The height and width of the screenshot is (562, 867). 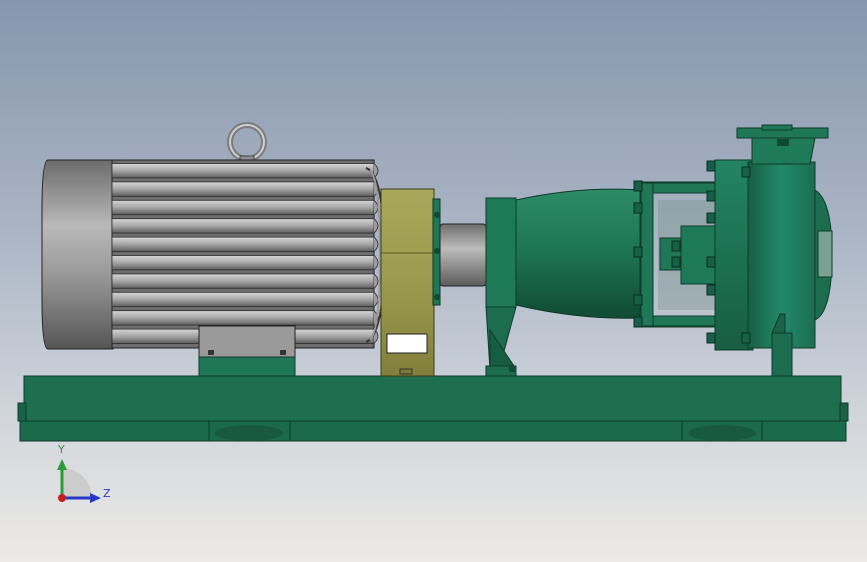 What do you see at coordinates (61, 449) in the screenshot?
I see `y-axis-label: Y` at bounding box center [61, 449].